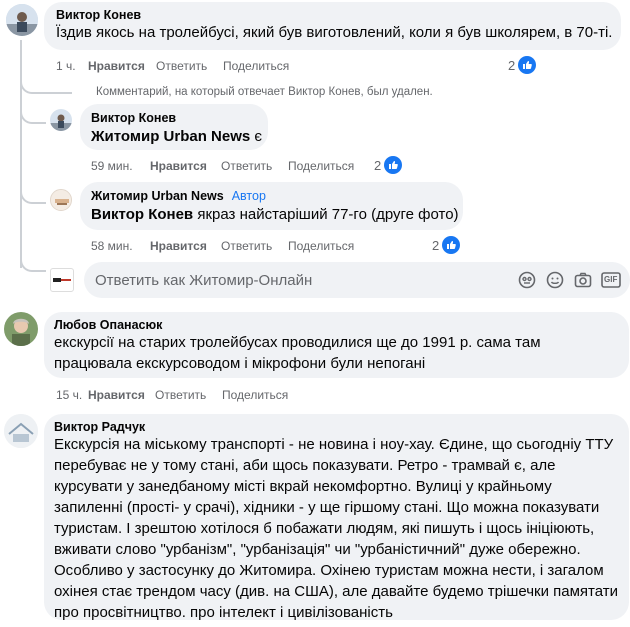 The width and height of the screenshot is (630, 627). I want to click on reply-text: Житомир Urban News є, so click(176, 136).